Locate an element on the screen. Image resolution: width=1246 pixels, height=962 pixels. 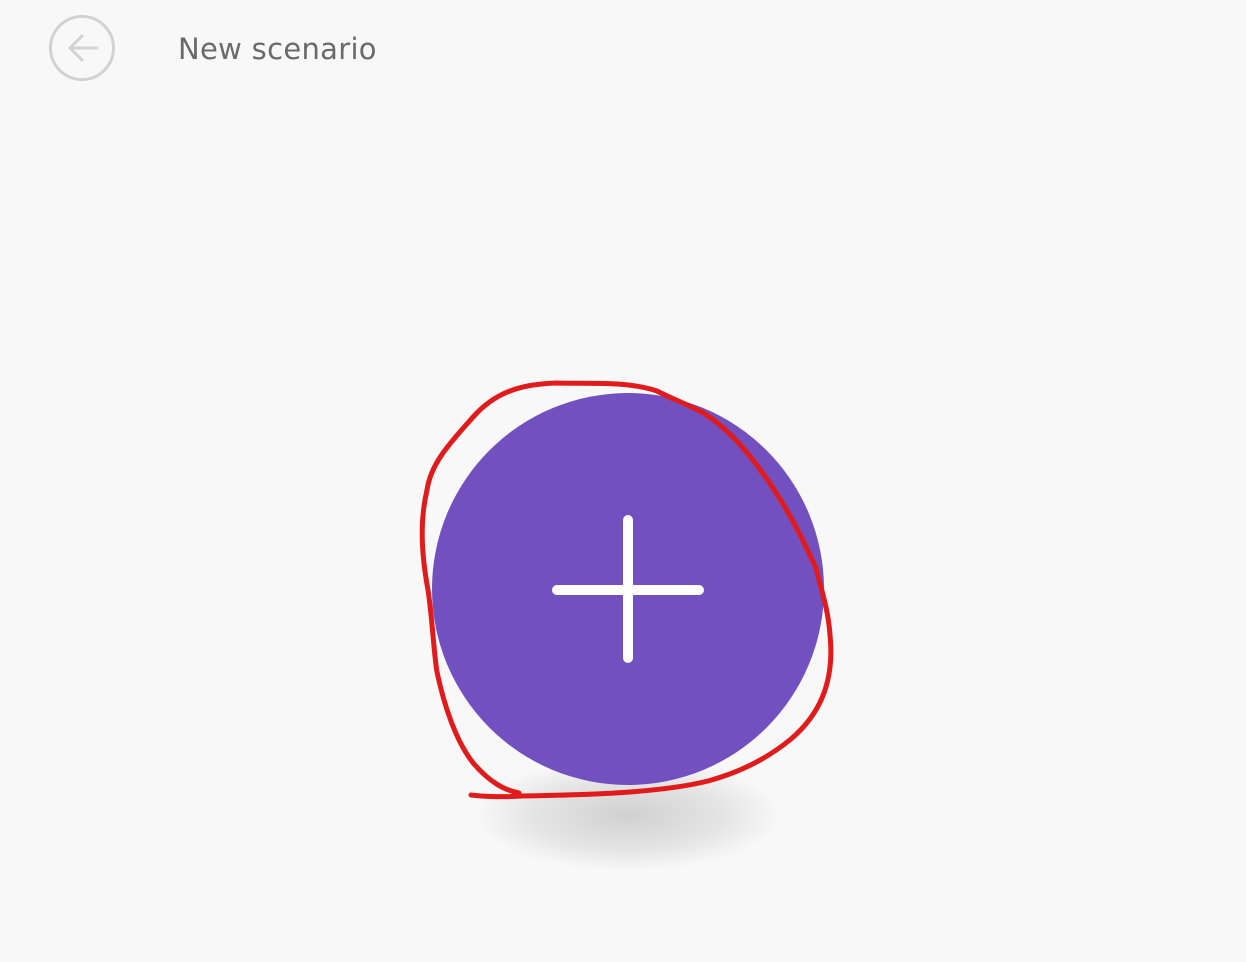
add-scenario-button is located at coordinates (628, 589).